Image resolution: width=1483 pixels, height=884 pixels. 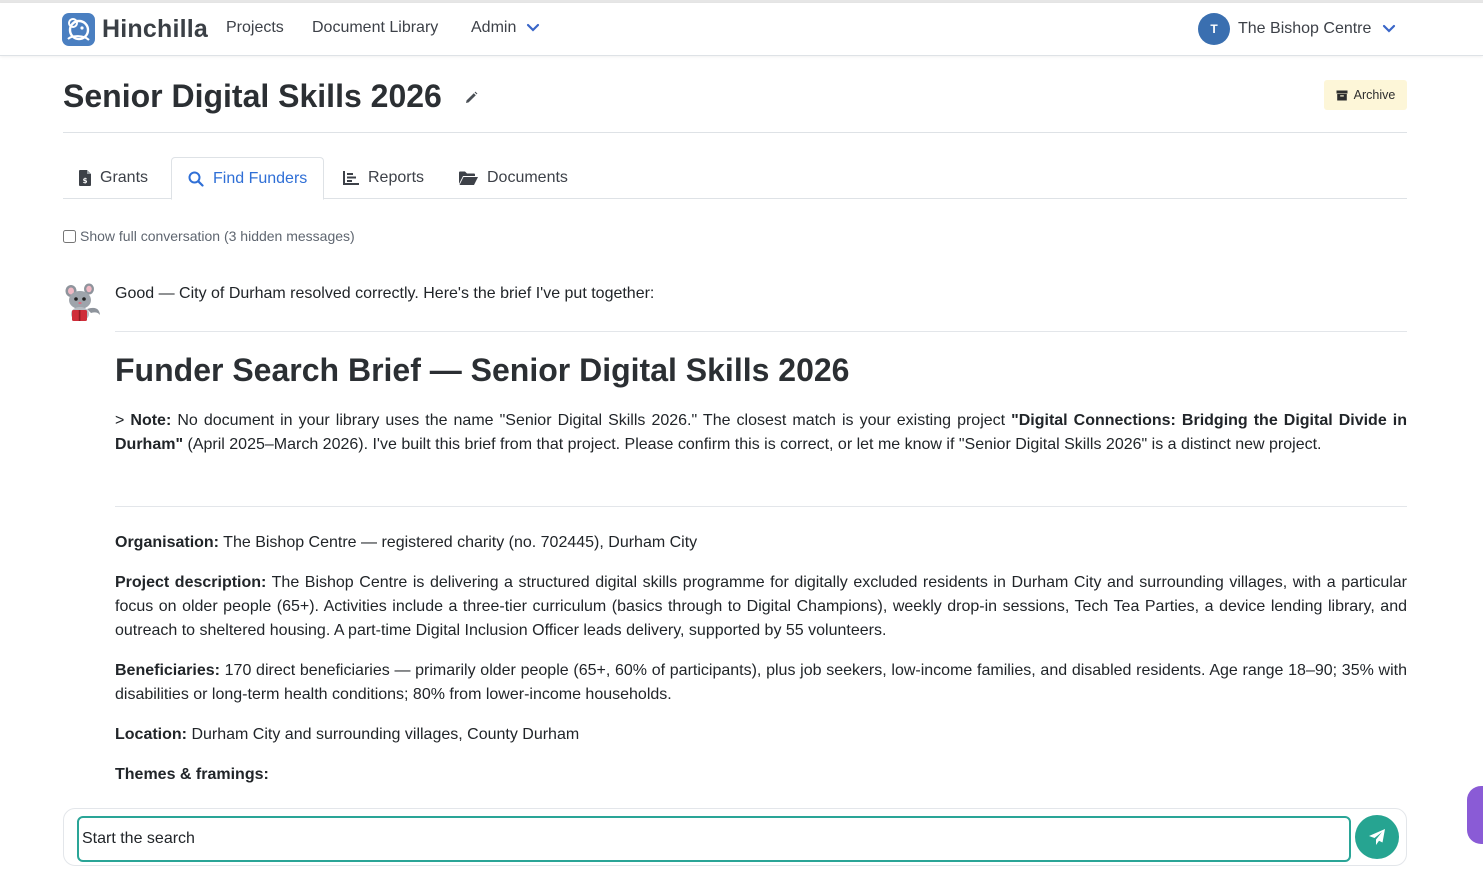 I want to click on avatar: T, so click(x=1214, y=29).